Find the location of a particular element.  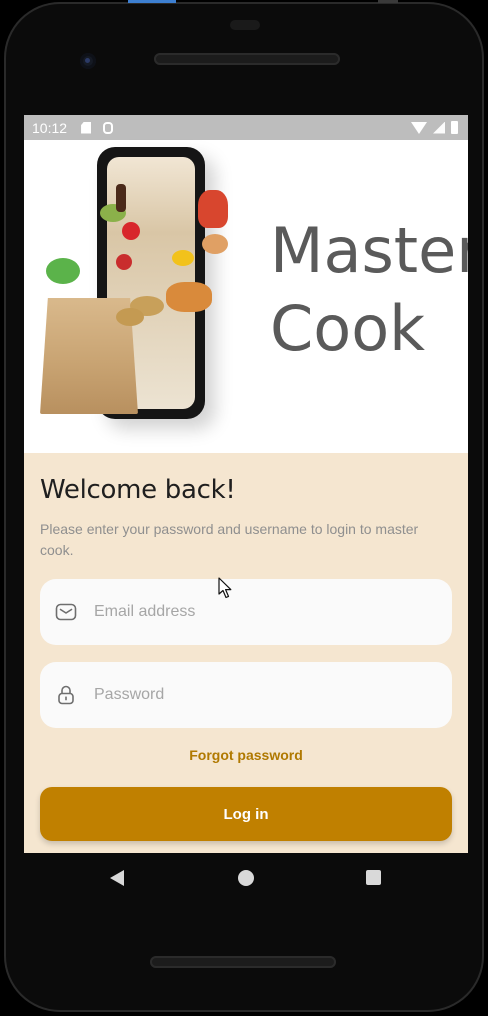

status-bar: 10:12 is located at coordinates (246, 127).